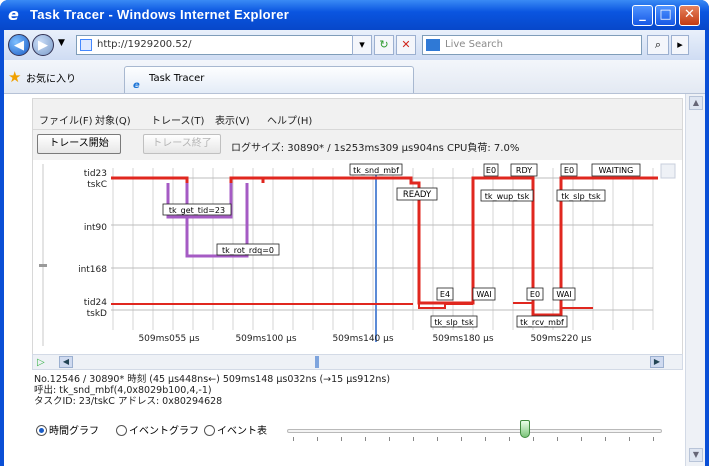 The image size is (709, 466). I want to click on event-tk-slp-tsk-1: tk_slp_tsk, so click(581, 195).